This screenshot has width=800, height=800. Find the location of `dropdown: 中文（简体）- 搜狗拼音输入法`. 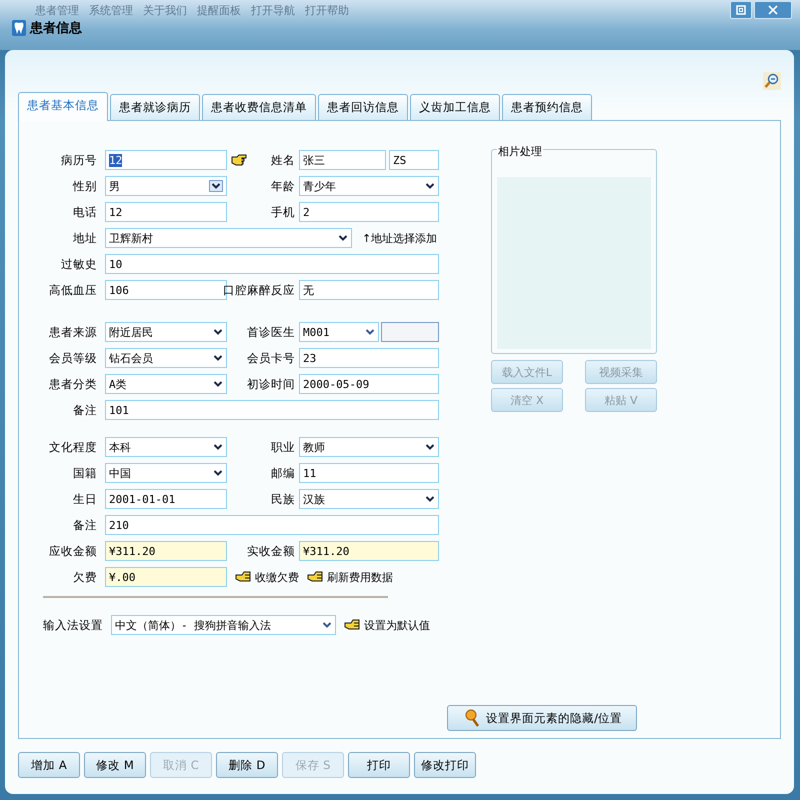

dropdown: 中文（简体）- 搜狗拼音输入法 is located at coordinates (223, 625).